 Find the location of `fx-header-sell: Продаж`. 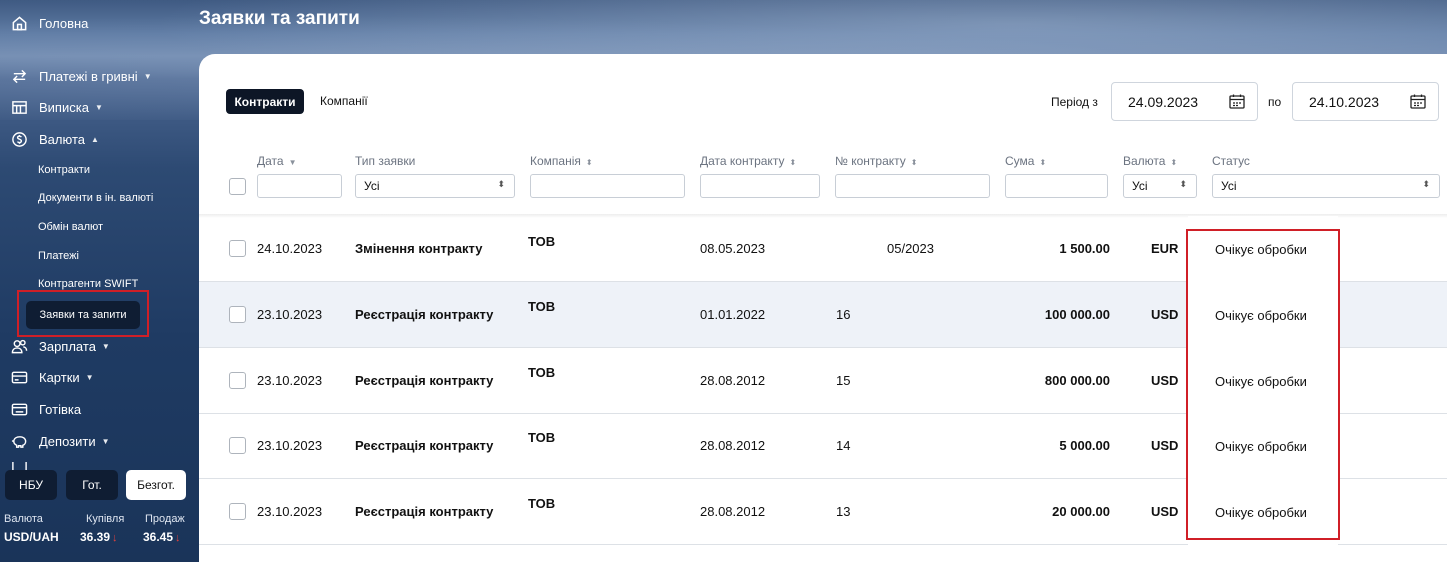

fx-header-sell: Продаж is located at coordinates (165, 519).